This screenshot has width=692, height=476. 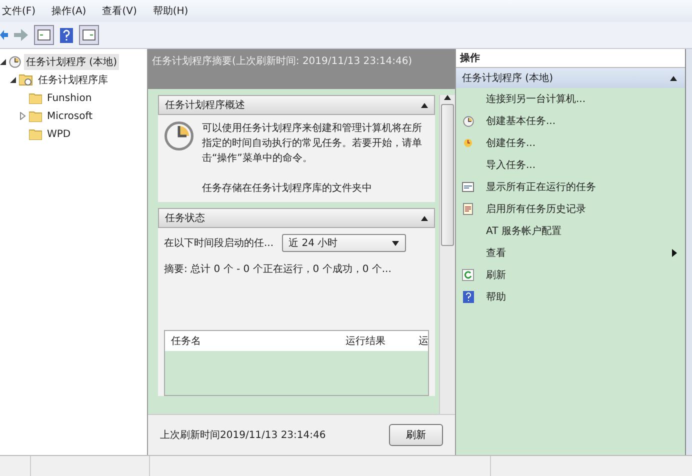 I want to click on tree-item: 任务计划程序 (本地), so click(x=71, y=62).